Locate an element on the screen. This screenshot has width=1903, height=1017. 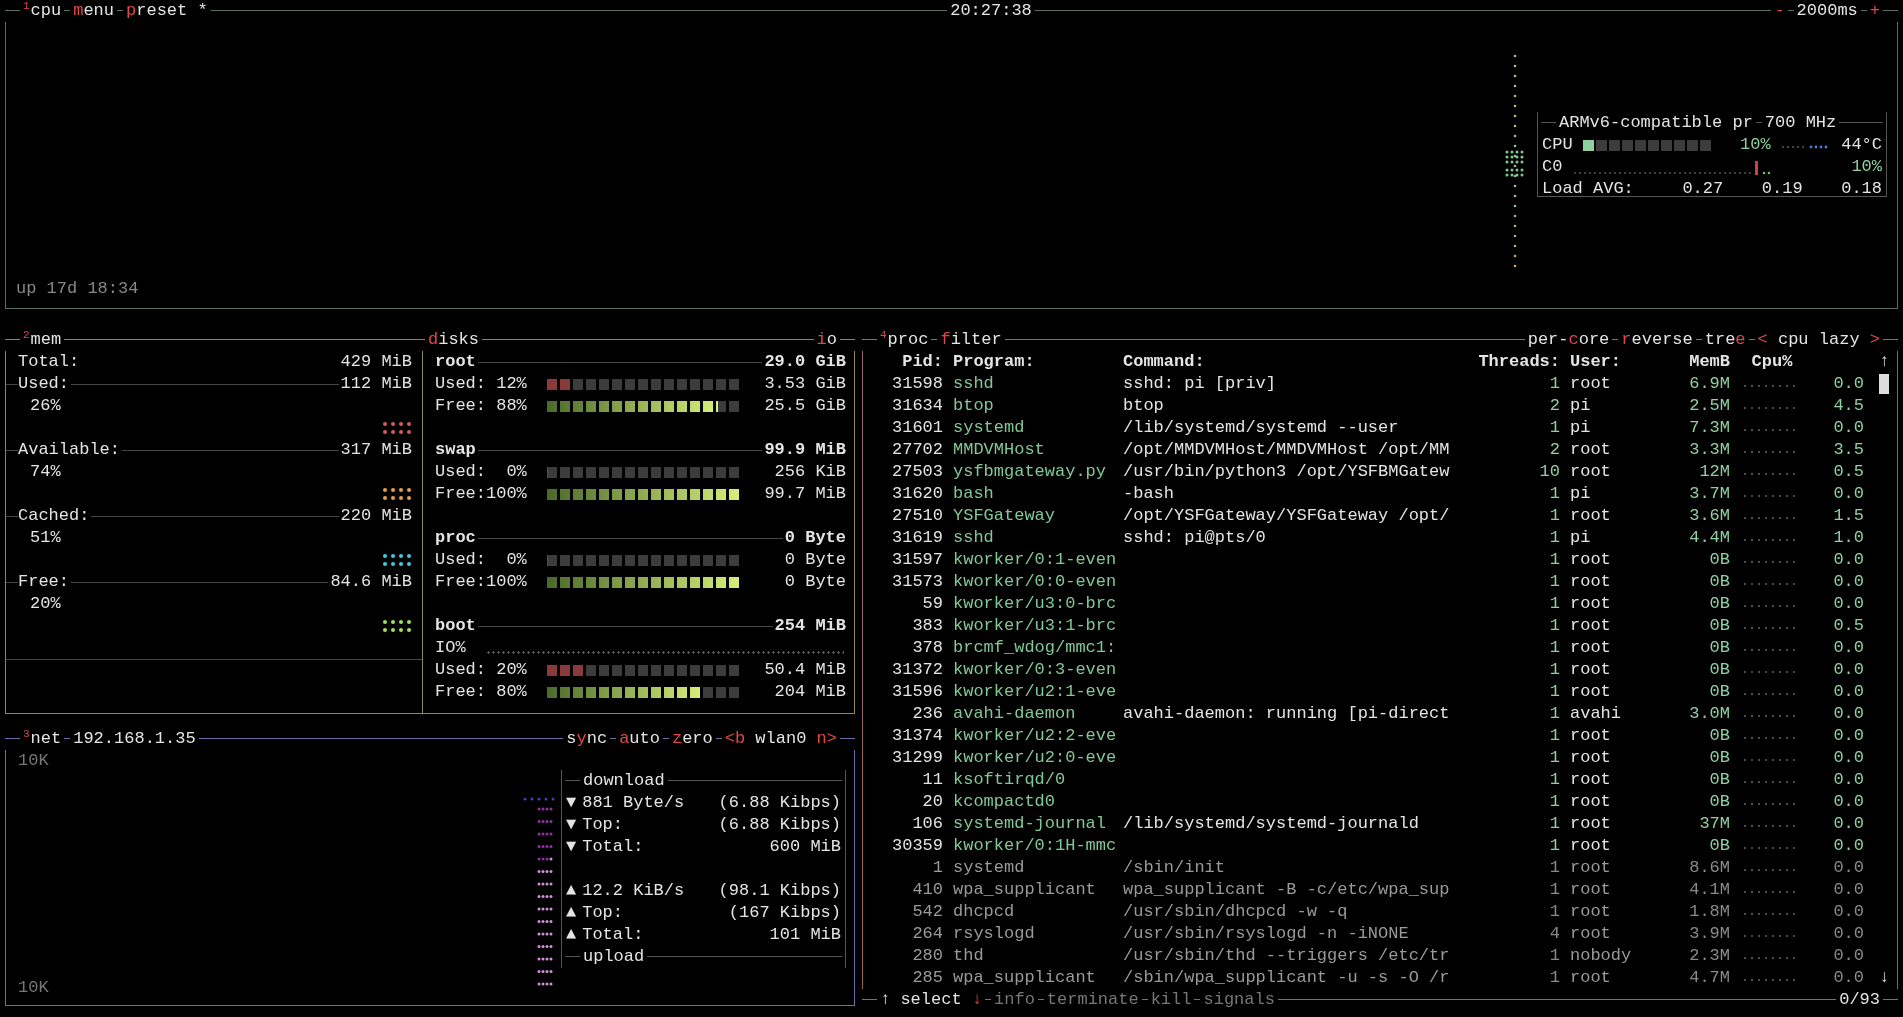
used-value: 3.53 GiB is located at coordinates (805, 384).